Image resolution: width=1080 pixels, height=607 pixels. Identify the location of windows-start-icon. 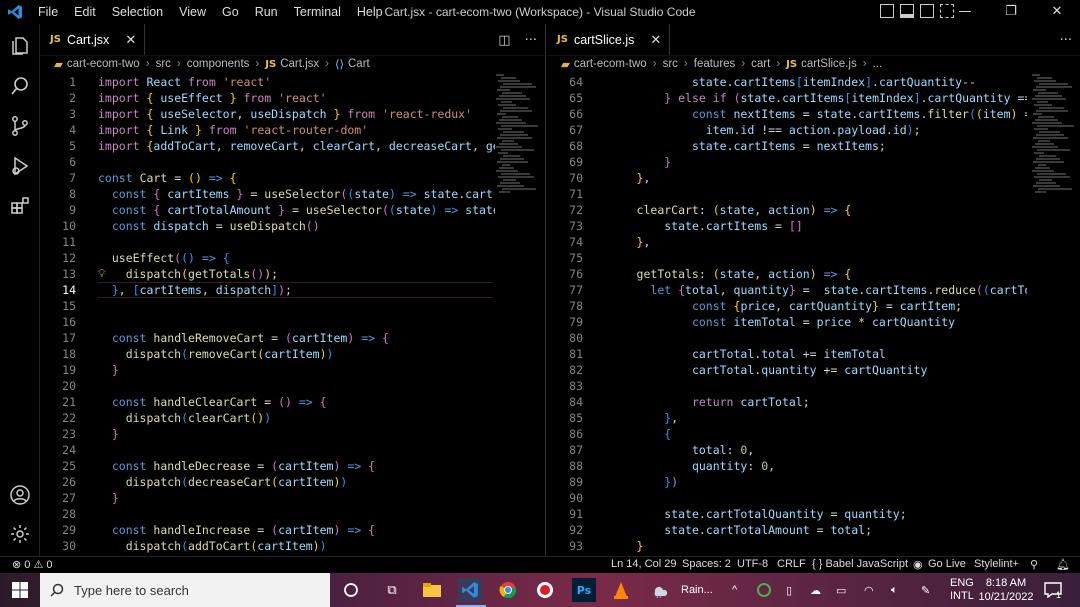
(20, 590).